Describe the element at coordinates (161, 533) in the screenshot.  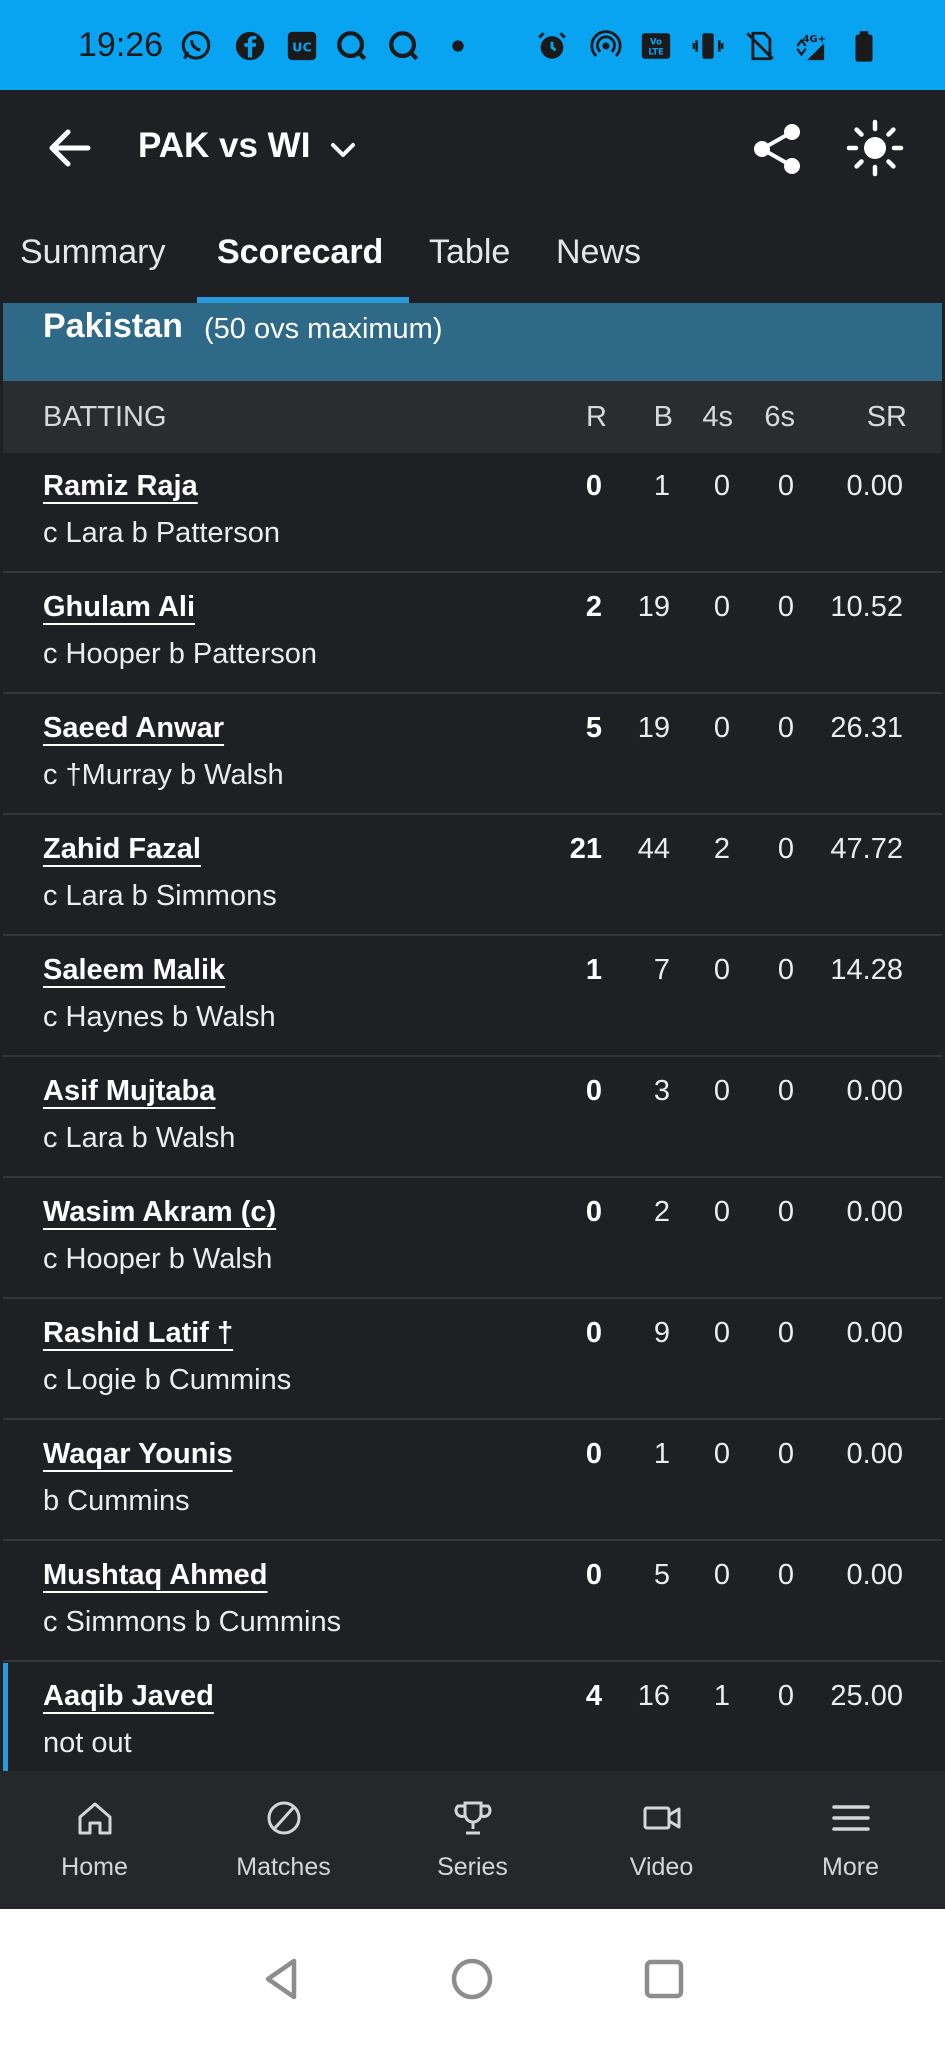
I see `dismissal-text: c Lara b Patterson` at that location.